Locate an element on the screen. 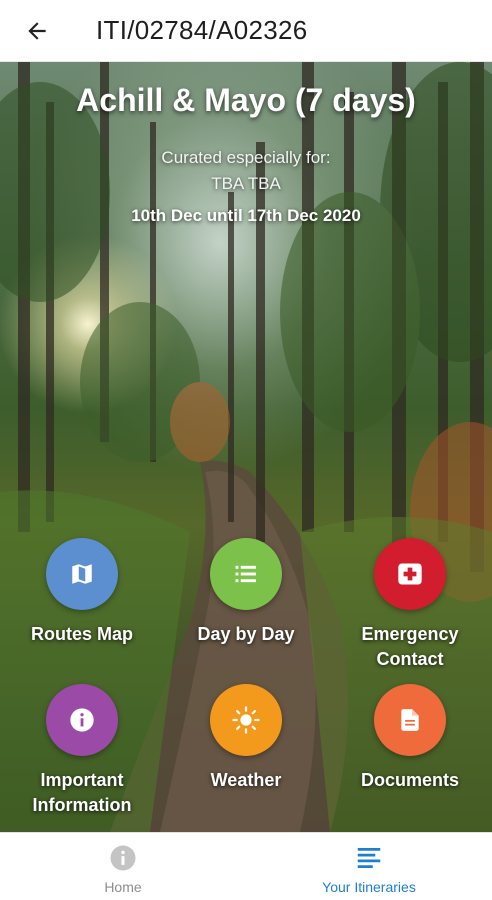  emergency-contact-button is located at coordinates (410, 574).